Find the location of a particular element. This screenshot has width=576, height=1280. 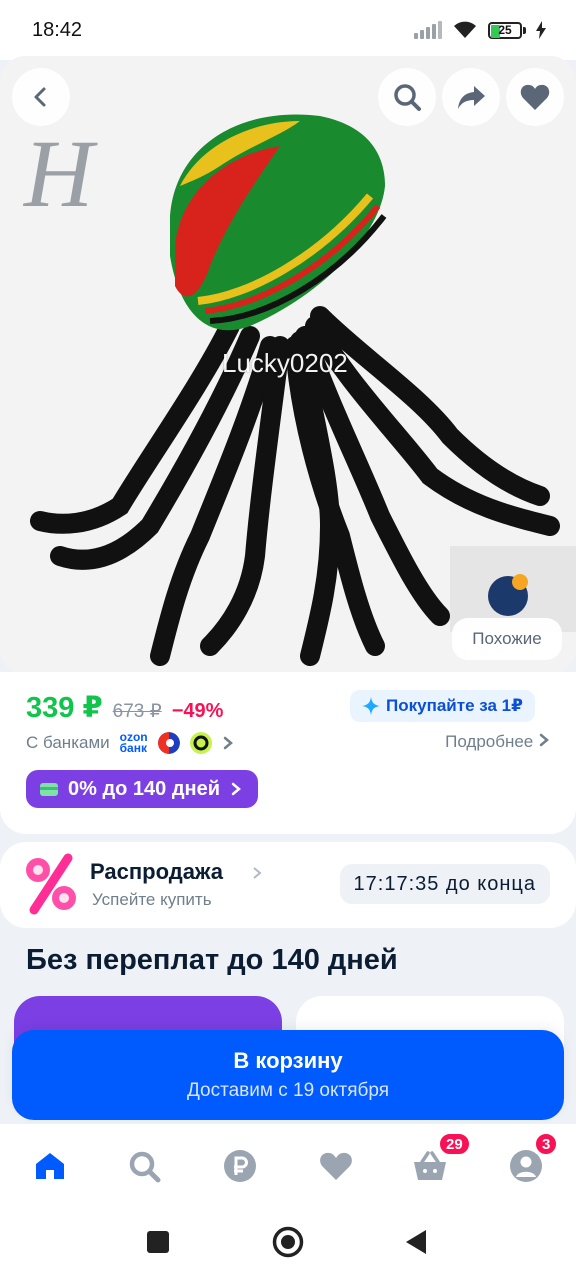

installment-section-title: Без переплат до 140 дней is located at coordinates (212, 960).